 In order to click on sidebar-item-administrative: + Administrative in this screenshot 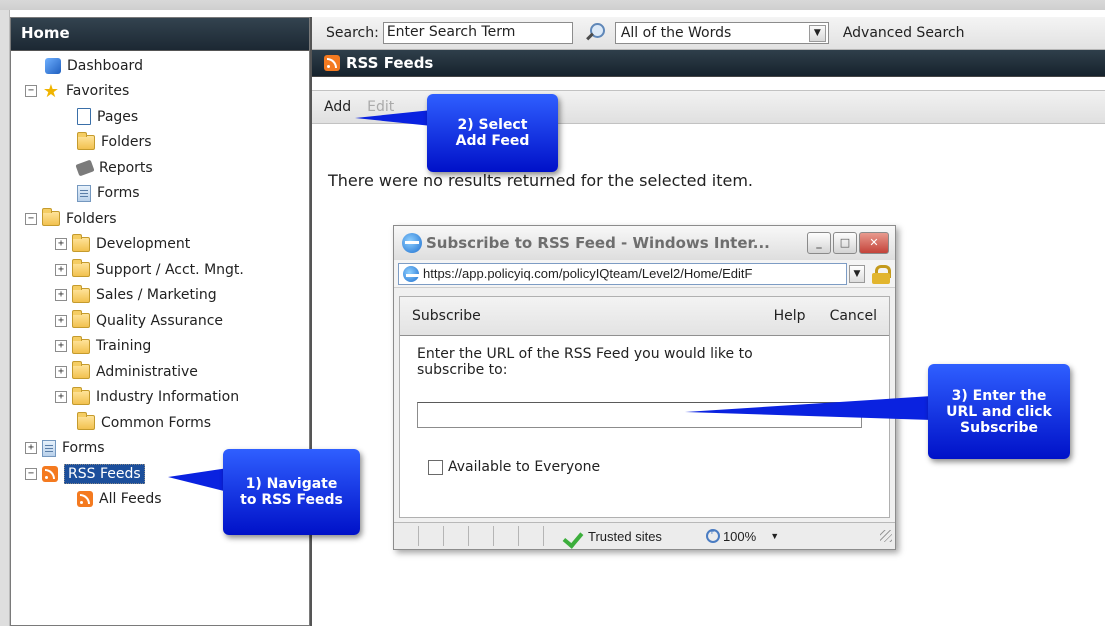, I will do `click(160, 372)`.